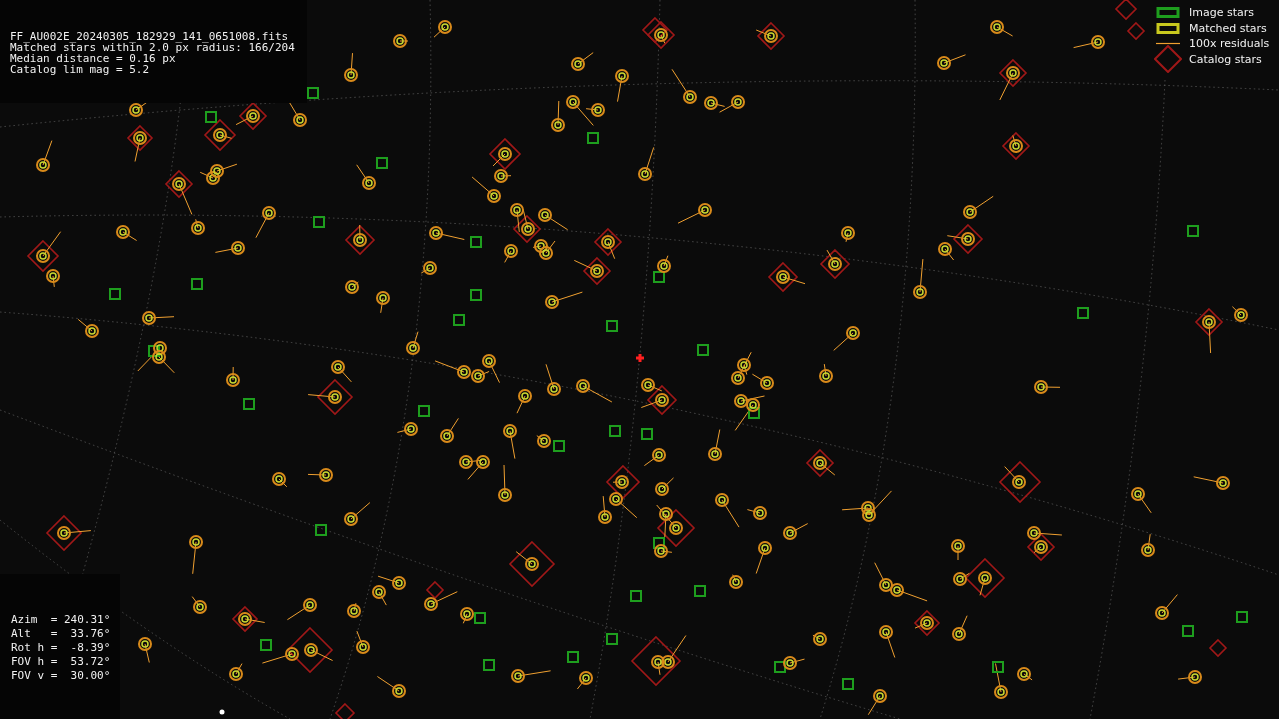 The height and width of the screenshot is (719, 1279). I want to click on info-text: Catalog lim mag = 5.2, so click(80, 69).